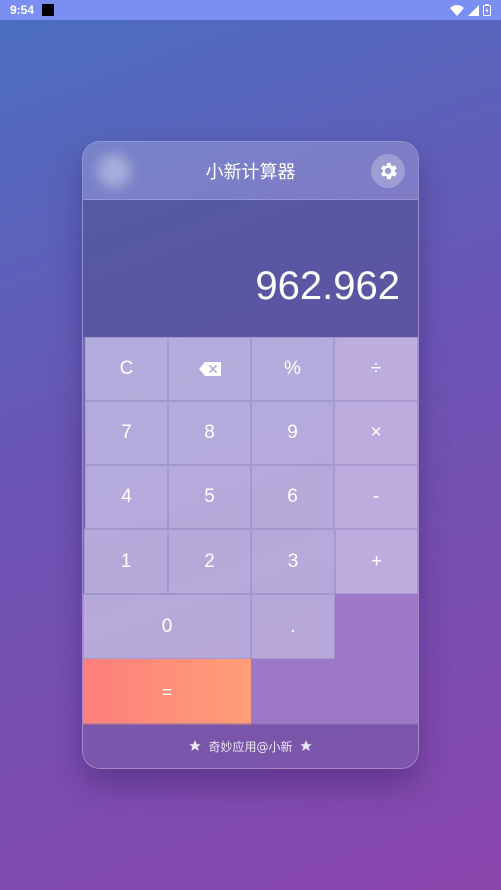 The height and width of the screenshot is (890, 501). What do you see at coordinates (126, 433) in the screenshot?
I see `digit-7-button: 7` at bounding box center [126, 433].